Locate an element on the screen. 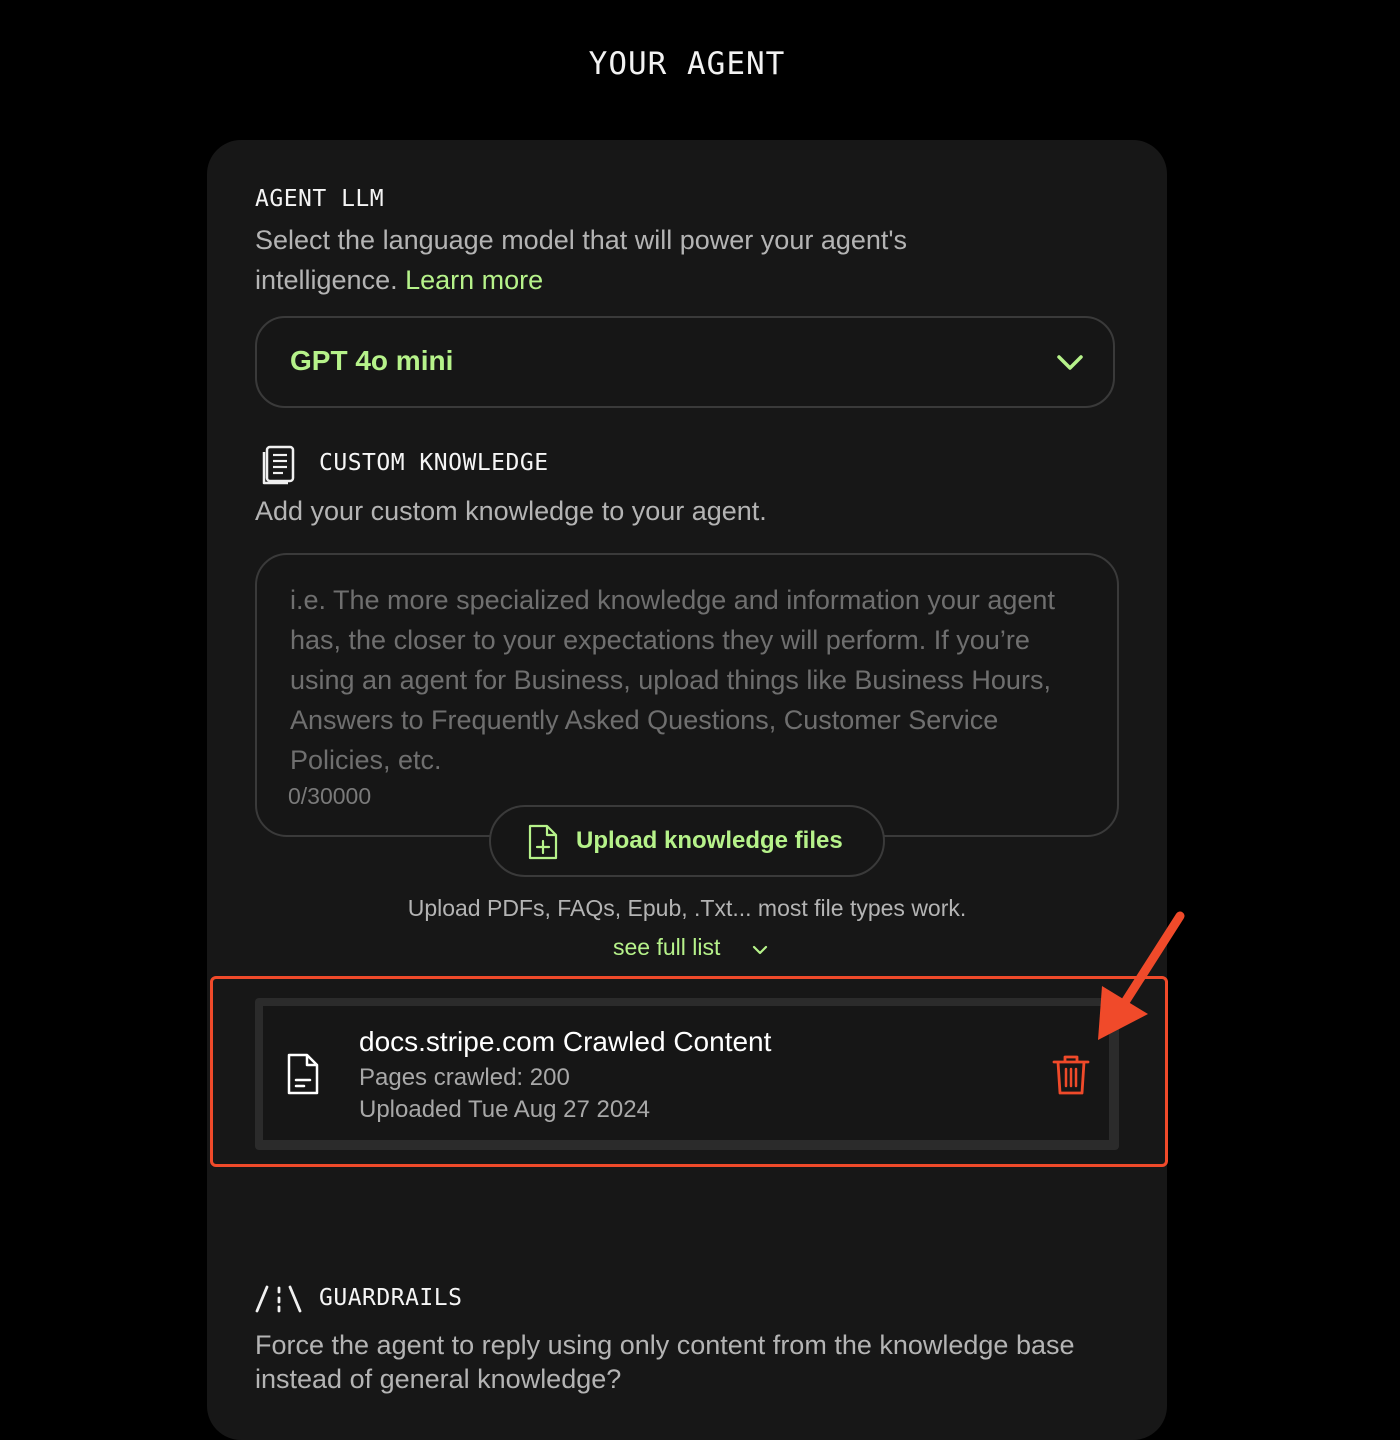 This screenshot has height=1440, width=1400. learn-more-link: Learn more is located at coordinates (474, 280).